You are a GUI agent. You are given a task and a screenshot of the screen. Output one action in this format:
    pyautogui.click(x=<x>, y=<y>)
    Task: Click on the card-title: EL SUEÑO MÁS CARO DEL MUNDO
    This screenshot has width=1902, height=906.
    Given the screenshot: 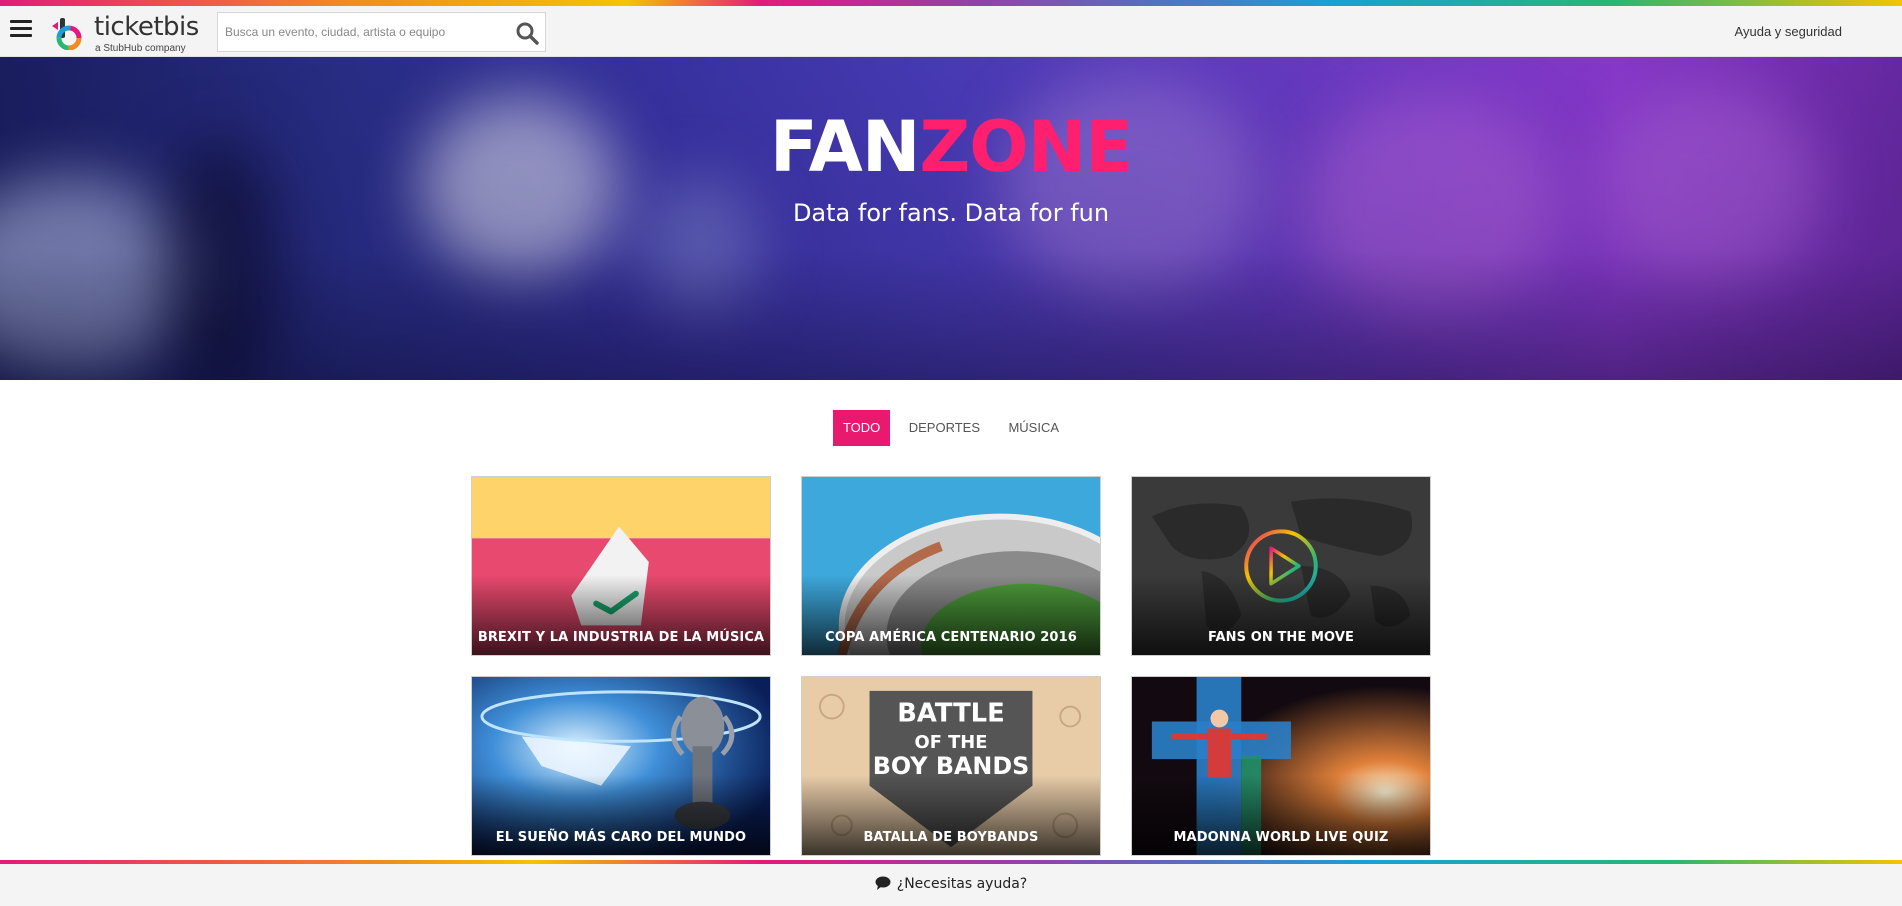 What is the action you would take?
    pyautogui.click(x=621, y=837)
    